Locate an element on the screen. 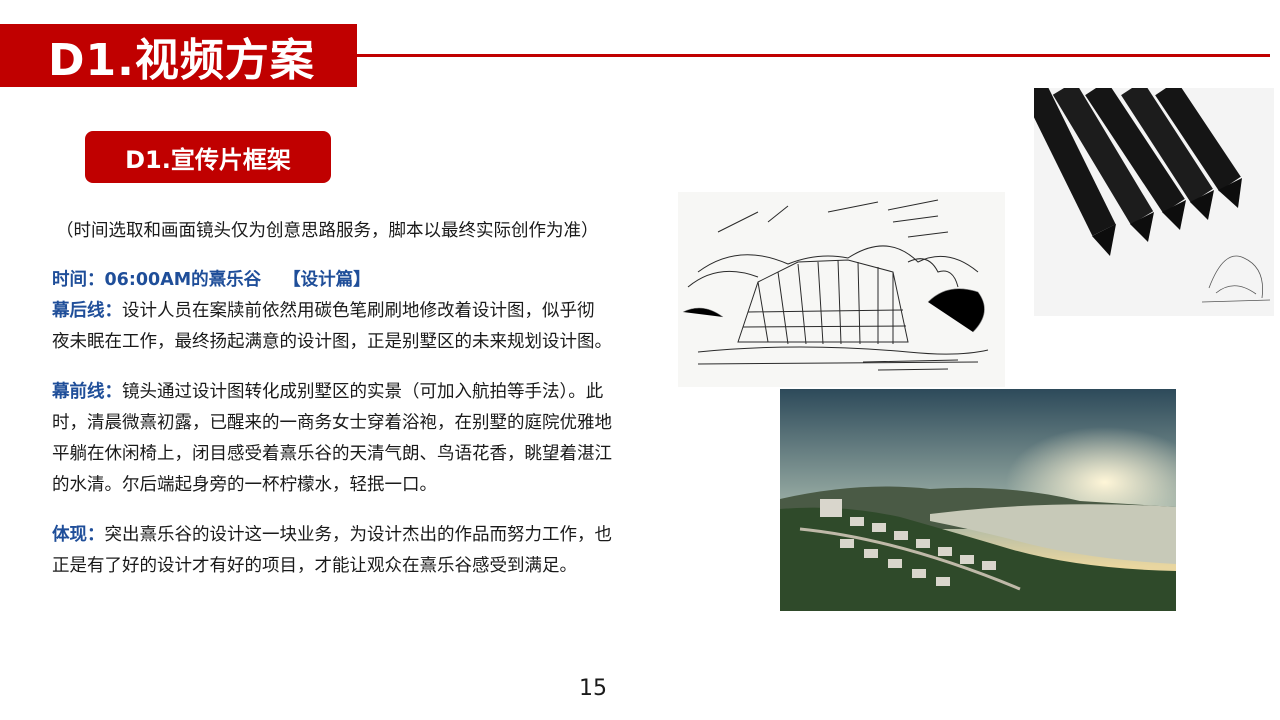  title-rule is located at coordinates (813, 55).